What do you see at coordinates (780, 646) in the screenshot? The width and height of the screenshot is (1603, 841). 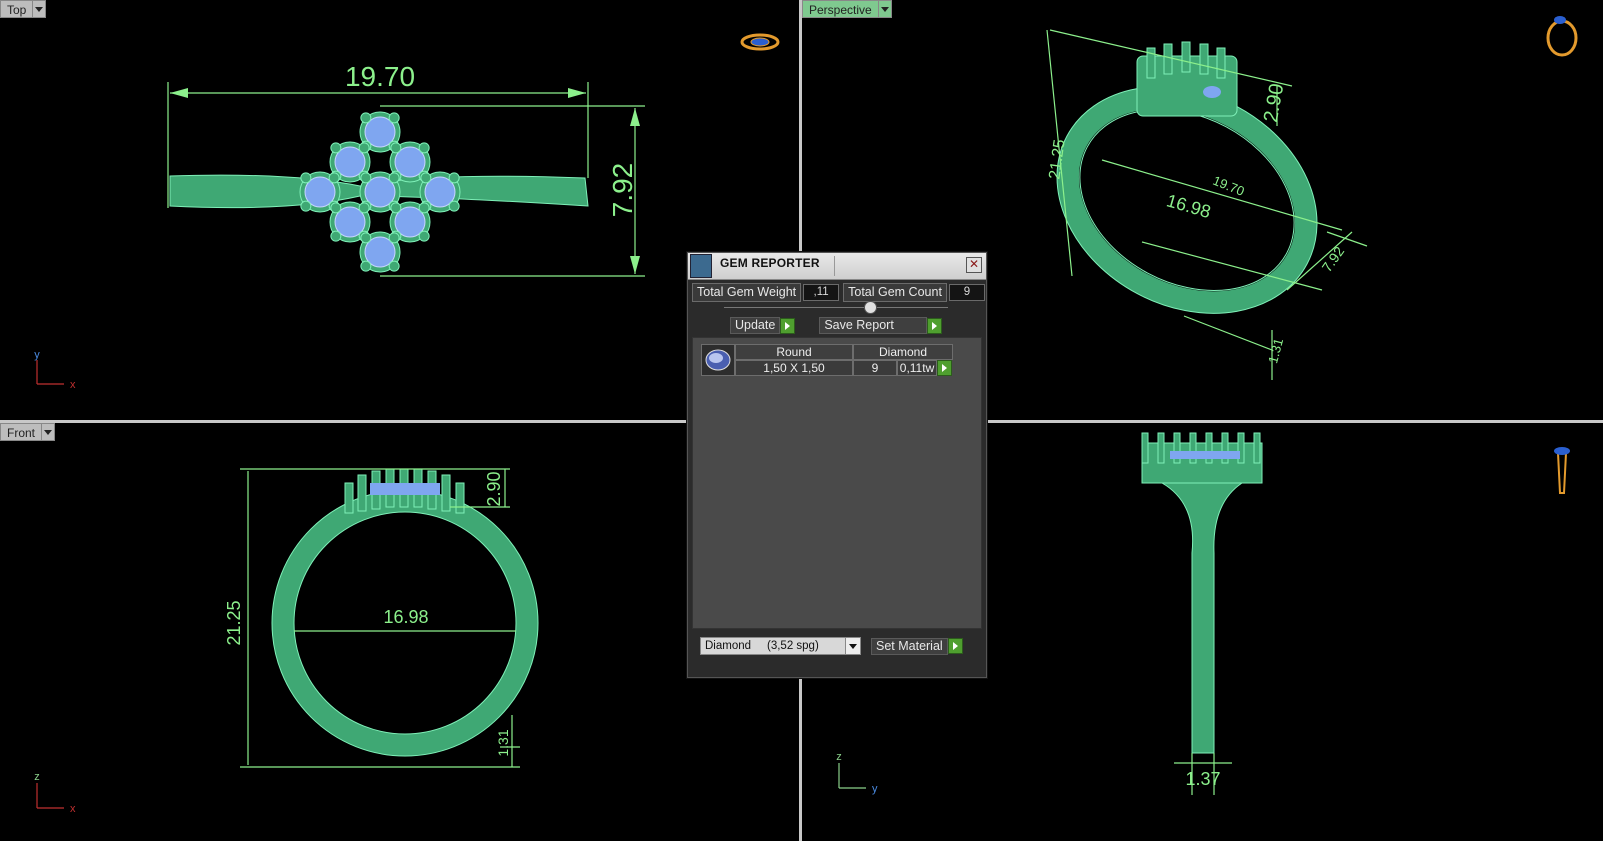 I see `material-select: Diamond (3,52 spg)` at bounding box center [780, 646].